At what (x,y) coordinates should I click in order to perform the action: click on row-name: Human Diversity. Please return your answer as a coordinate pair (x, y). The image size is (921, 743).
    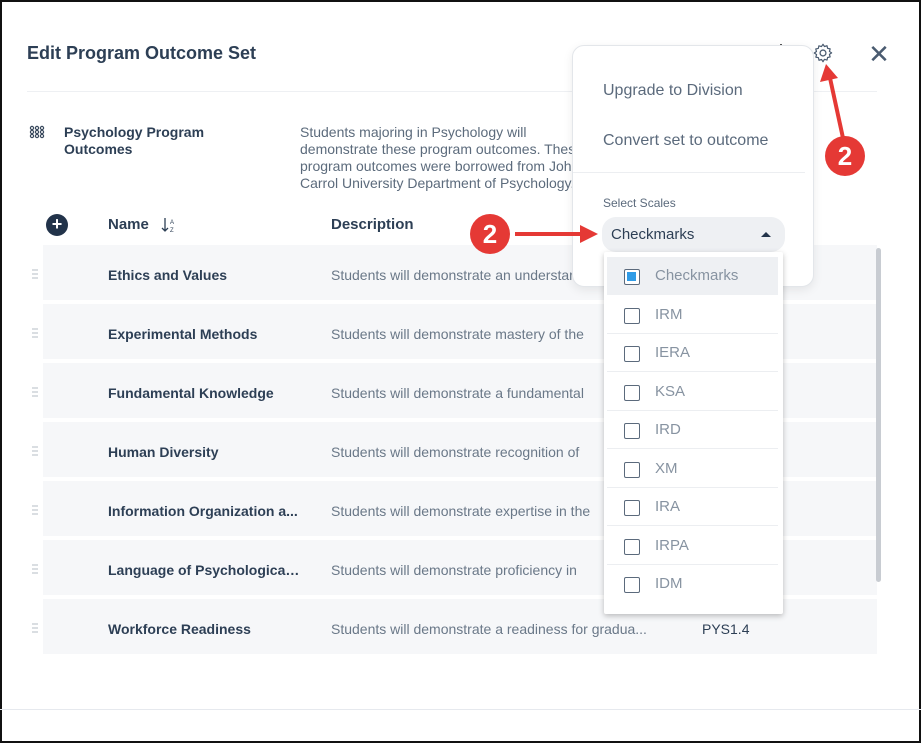
    Looking at the image, I should click on (205, 452).